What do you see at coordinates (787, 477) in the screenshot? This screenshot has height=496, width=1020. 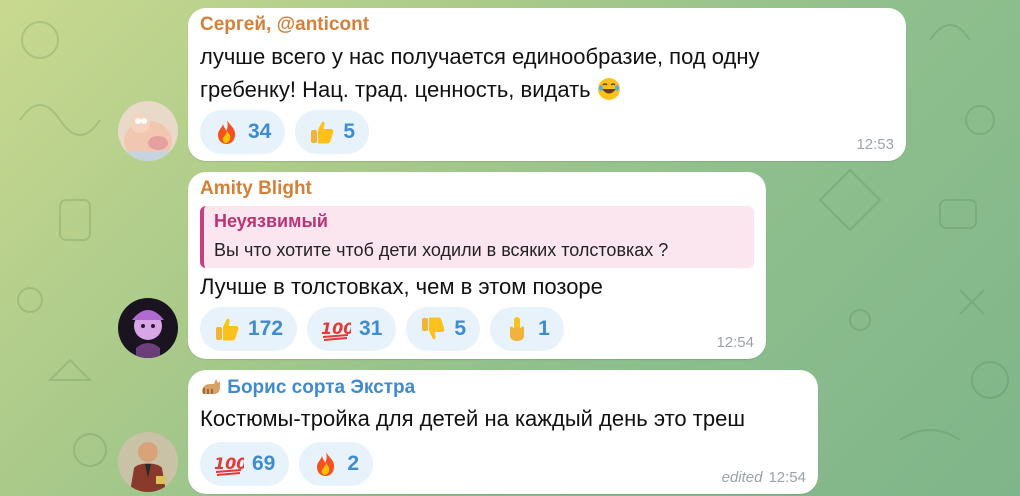 I see `message-time-value: 12:54` at bounding box center [787, 477].